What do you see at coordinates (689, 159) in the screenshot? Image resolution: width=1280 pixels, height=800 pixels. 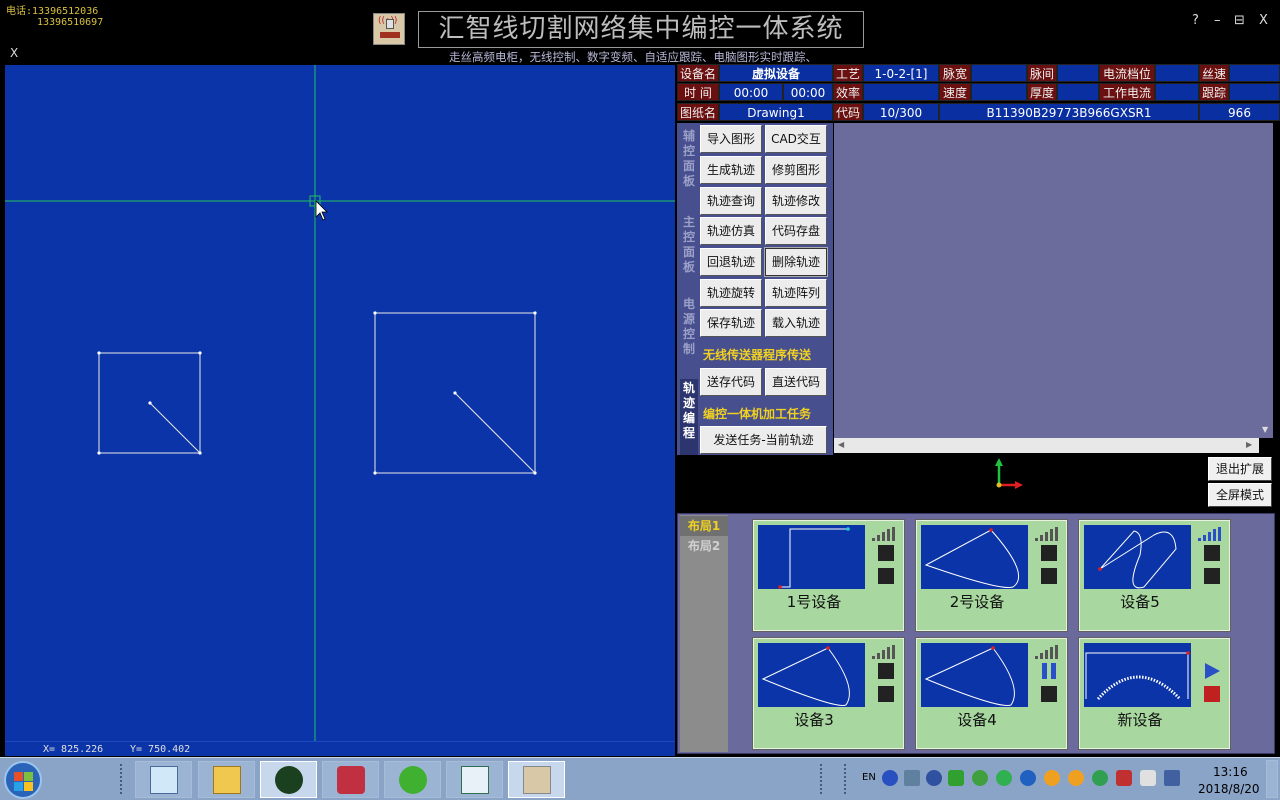 I see `tab-aux-panel: 辅控面板` at bounding box center [689, 159].